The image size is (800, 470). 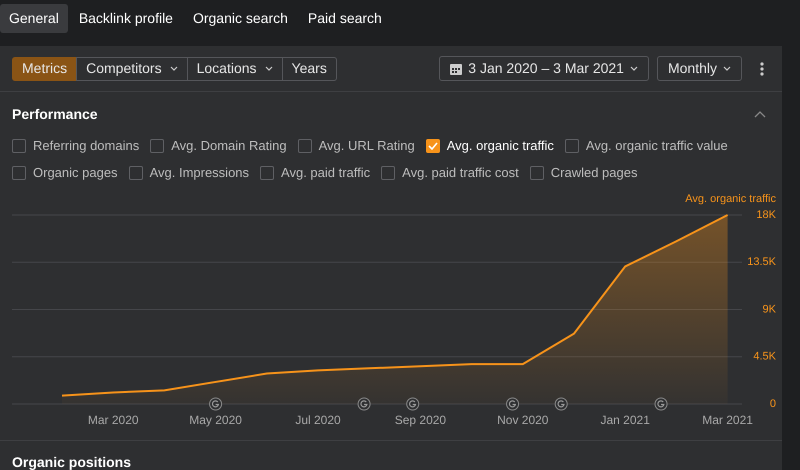 What do you see at coordinates (65, 172) in the screenshot?
I see `metric-checkbox: Organic pages` at bounding box center [65, 172].